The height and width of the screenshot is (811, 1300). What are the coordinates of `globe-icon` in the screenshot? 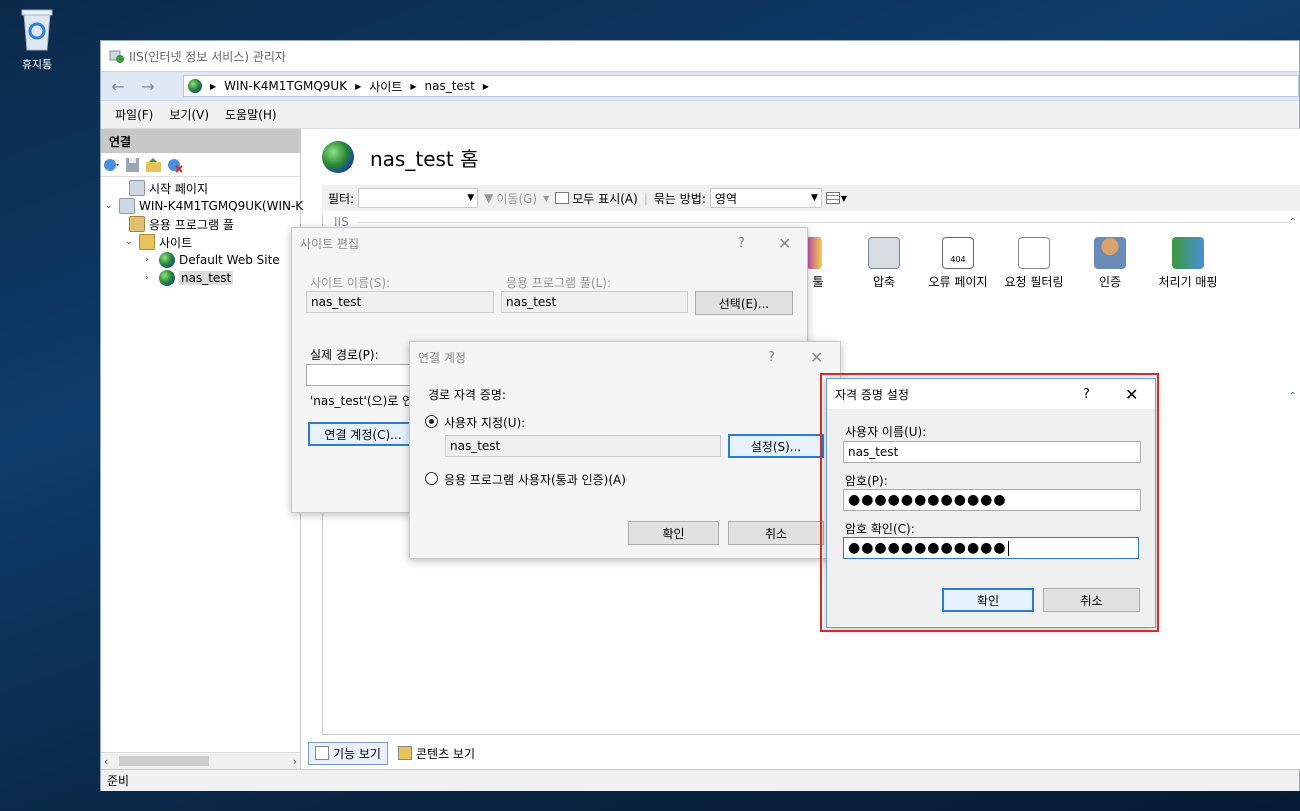 It's located at (195, 86).